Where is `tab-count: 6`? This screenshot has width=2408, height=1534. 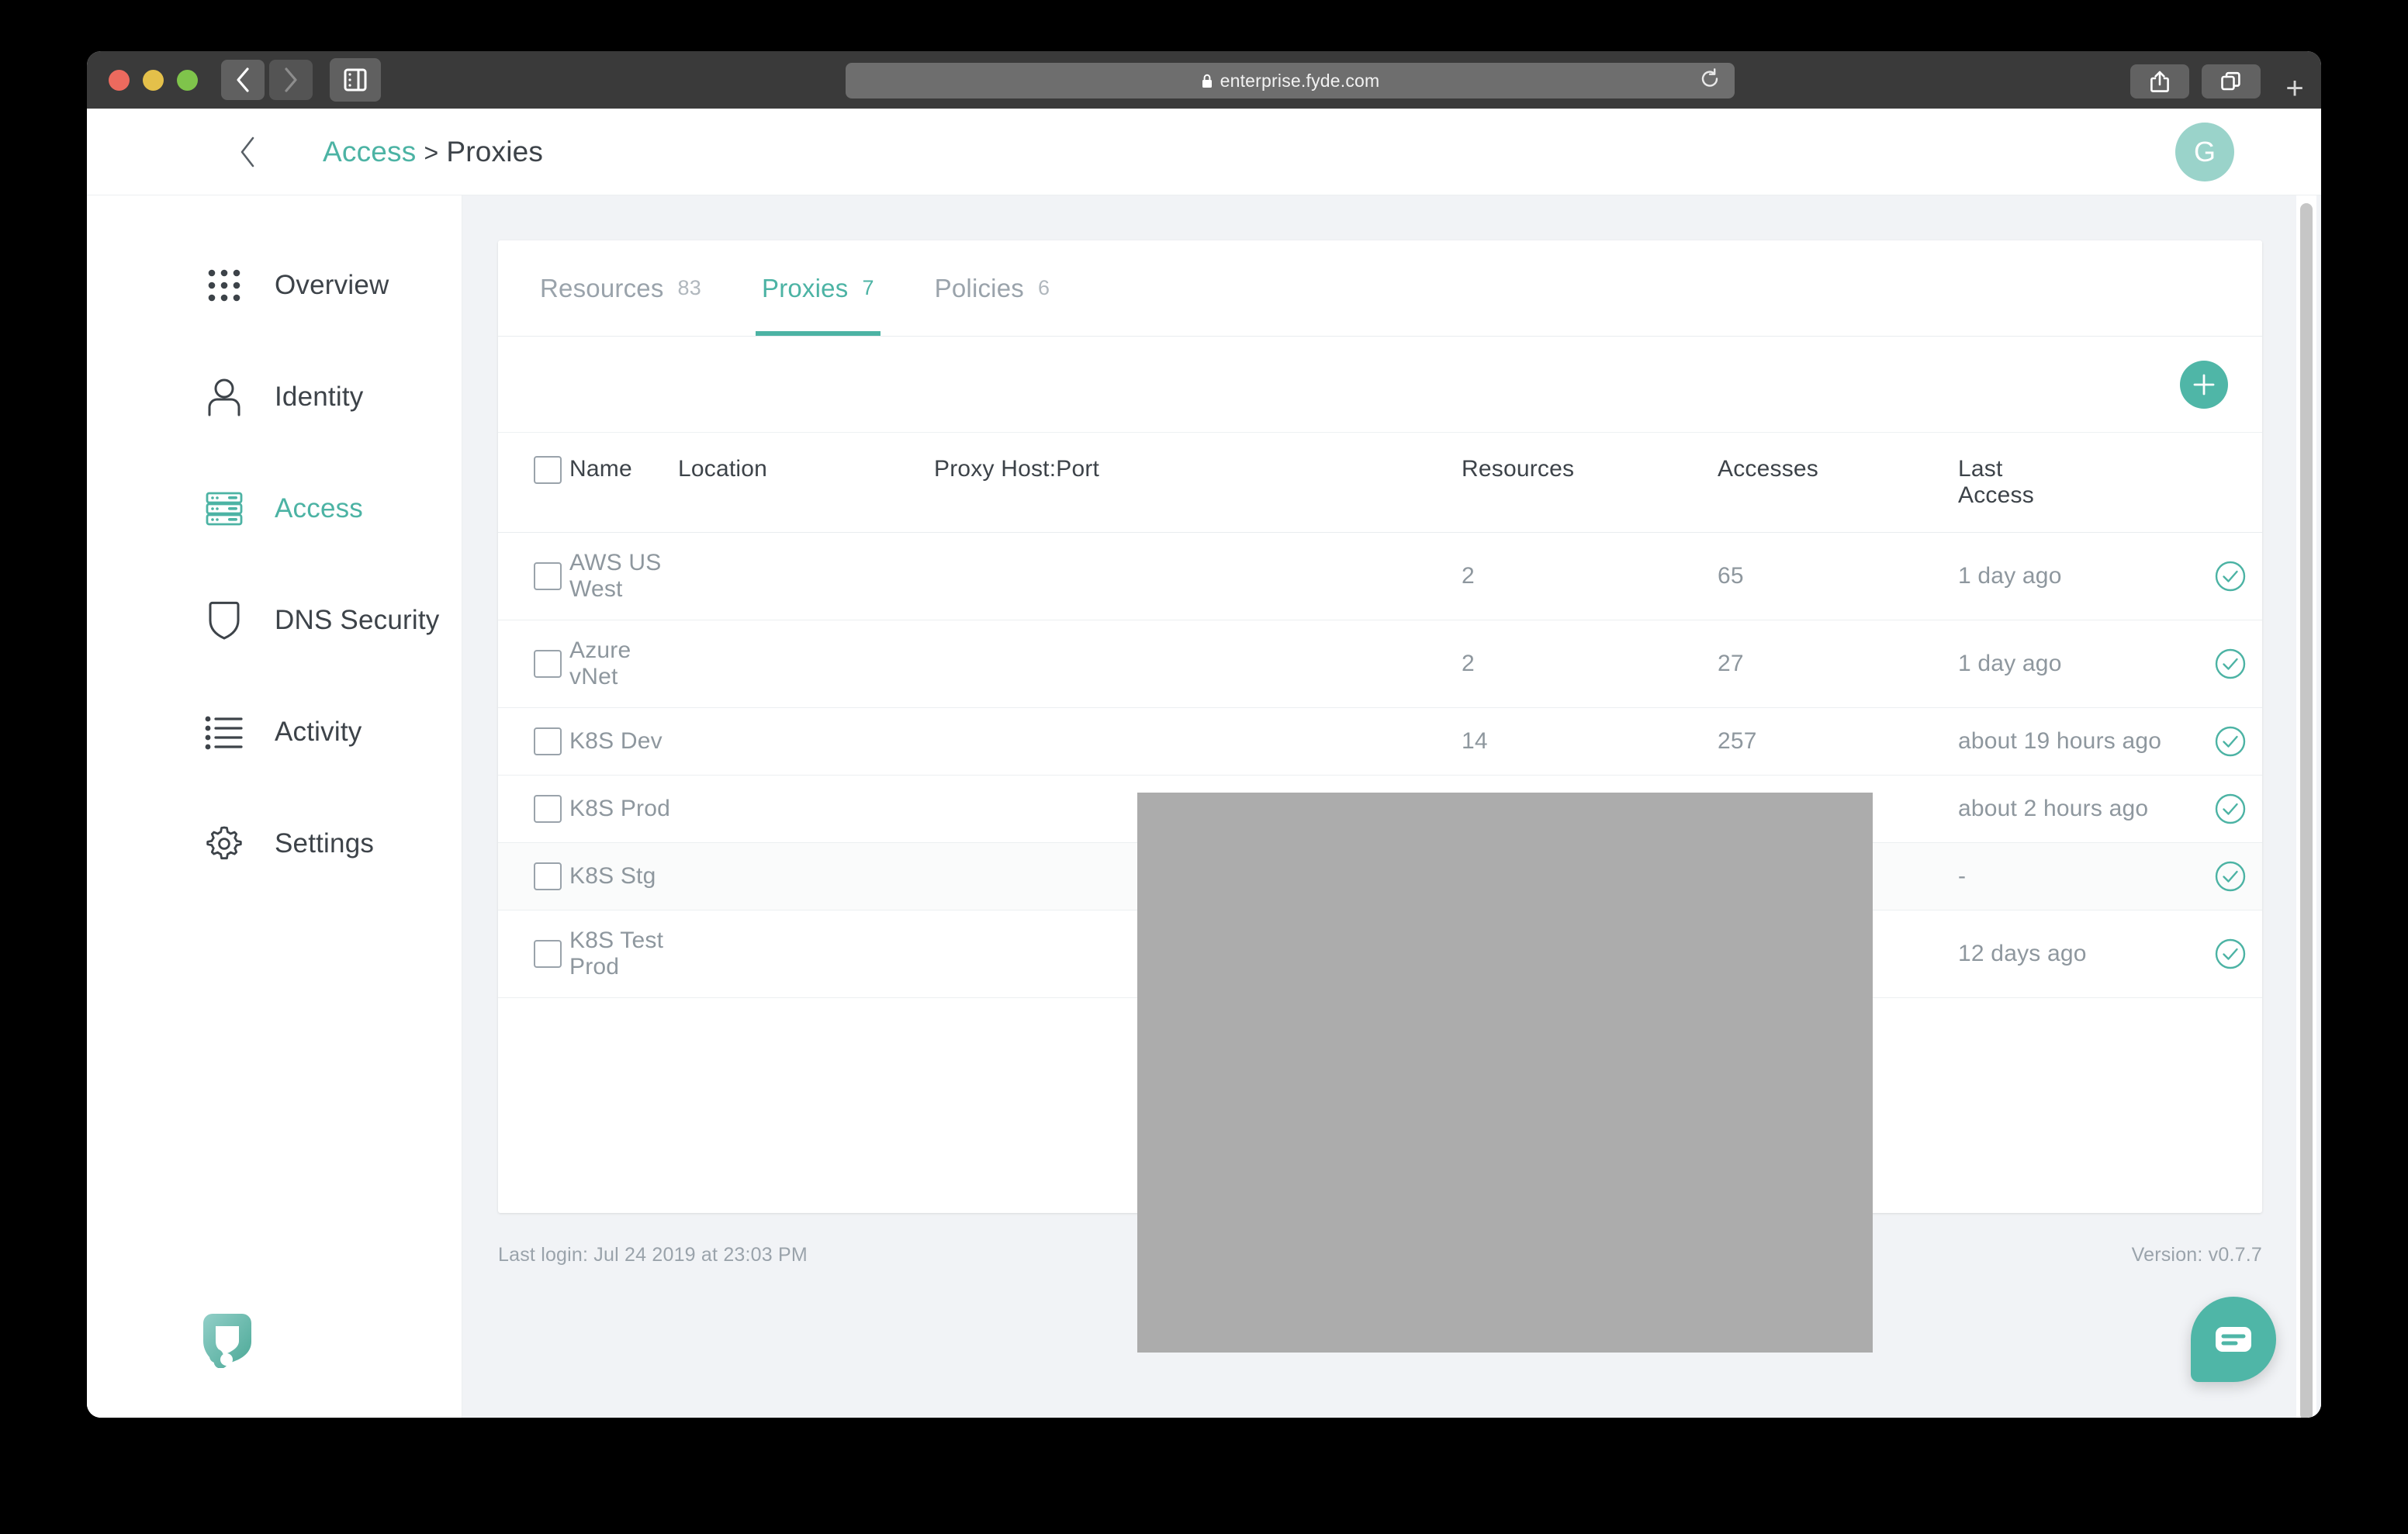
tab-count: 6 is located at coordinates (1043, 287).